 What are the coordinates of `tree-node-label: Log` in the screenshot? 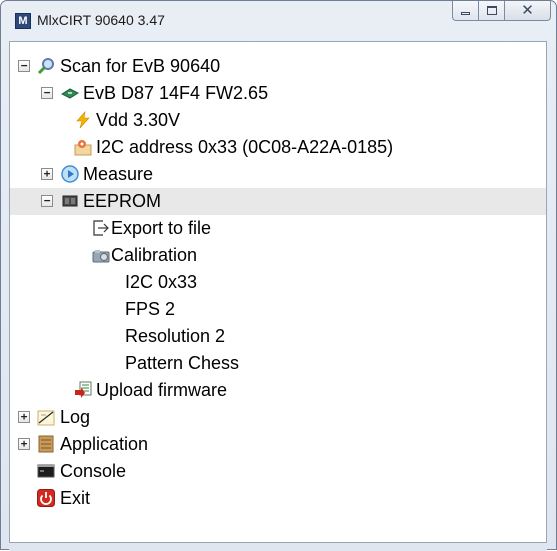 It's located at (75, 417).